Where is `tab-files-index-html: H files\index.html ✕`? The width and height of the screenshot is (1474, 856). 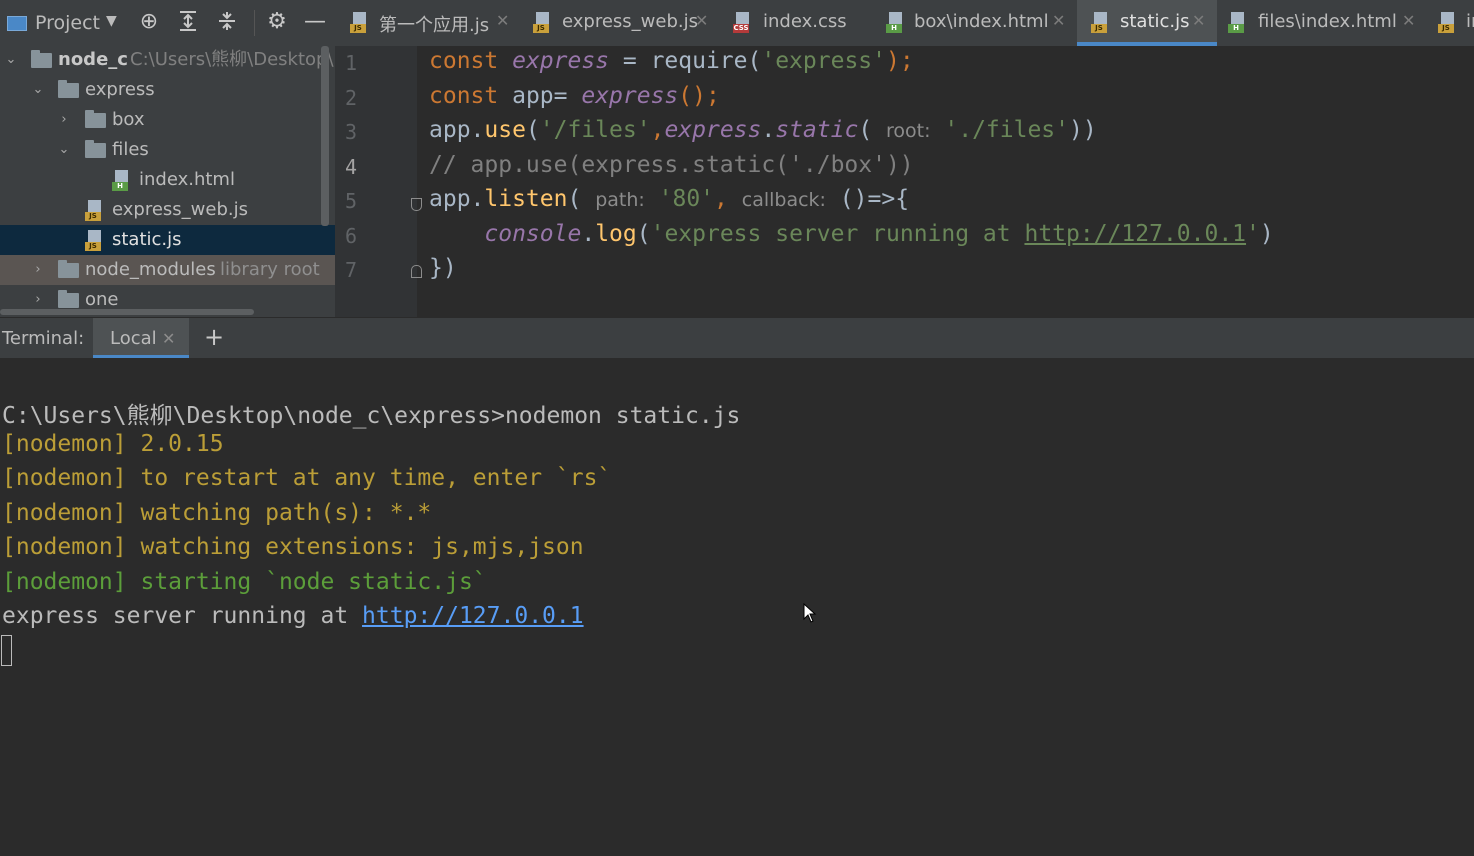
tab-files-index-html: H files\index.html ✕ is located at coordinates (1322, 23).